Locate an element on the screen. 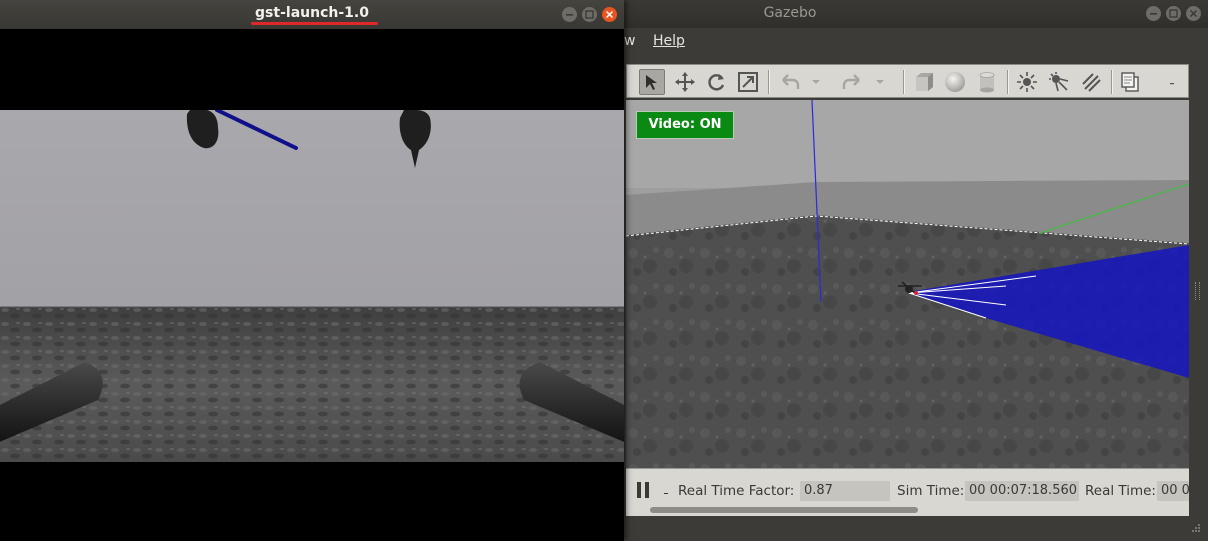 This screenshot has width=1208, height=541. undo-history-button is located at coordinates (816, 82).